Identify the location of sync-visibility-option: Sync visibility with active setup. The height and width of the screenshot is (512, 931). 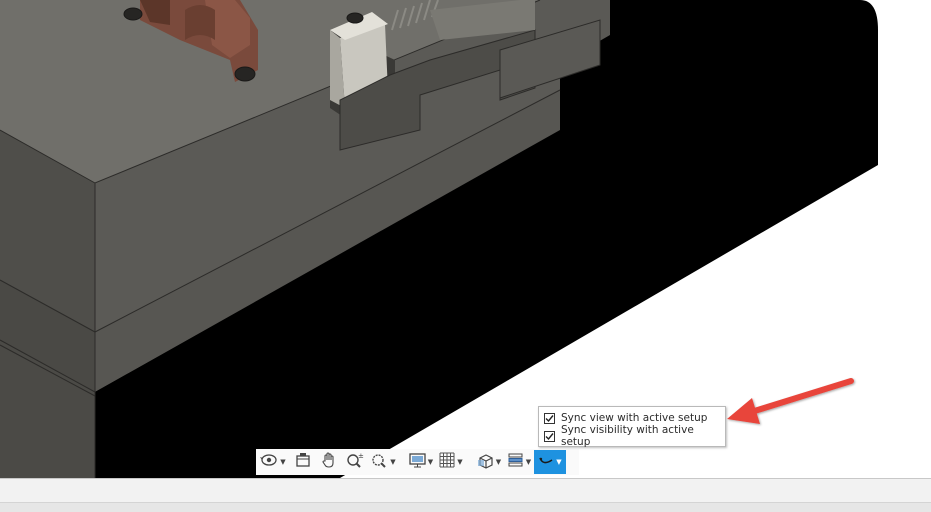
(634, 436).